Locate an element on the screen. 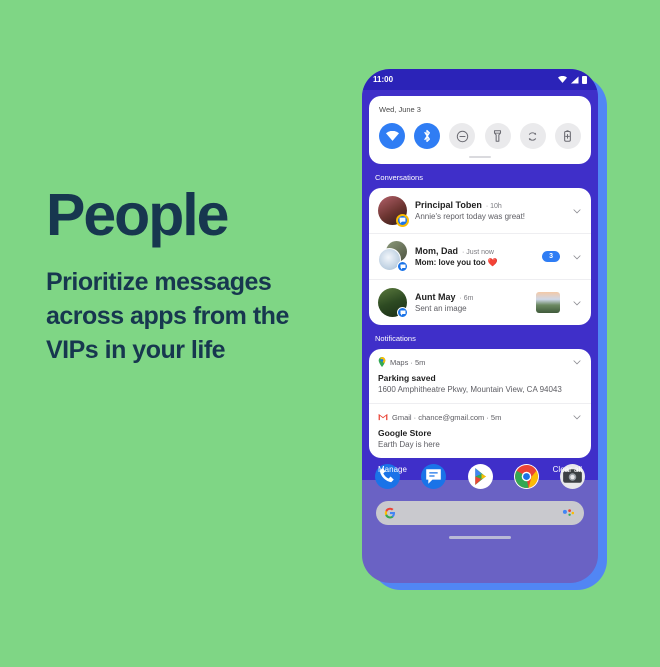  signal-icon is located at coordinates (574, 79).